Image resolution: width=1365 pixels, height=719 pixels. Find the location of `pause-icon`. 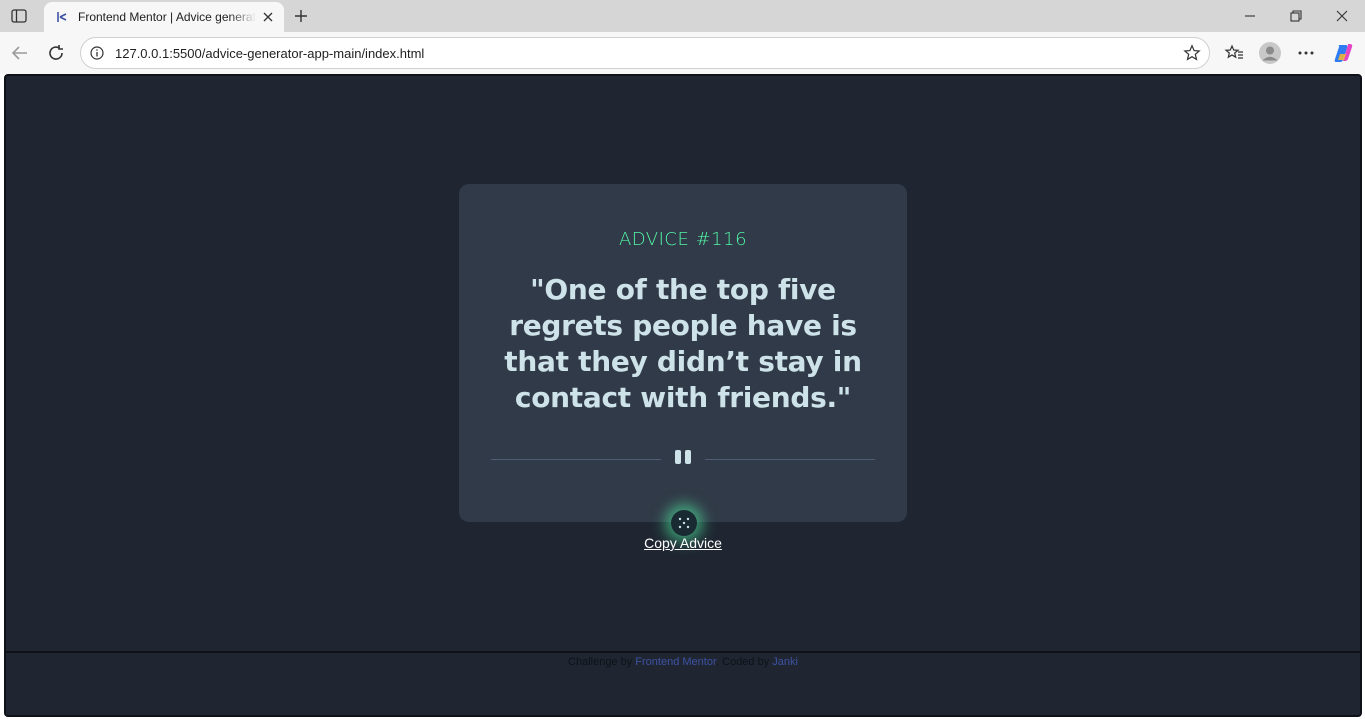

pause-icon is located at coordinates (683, 458).